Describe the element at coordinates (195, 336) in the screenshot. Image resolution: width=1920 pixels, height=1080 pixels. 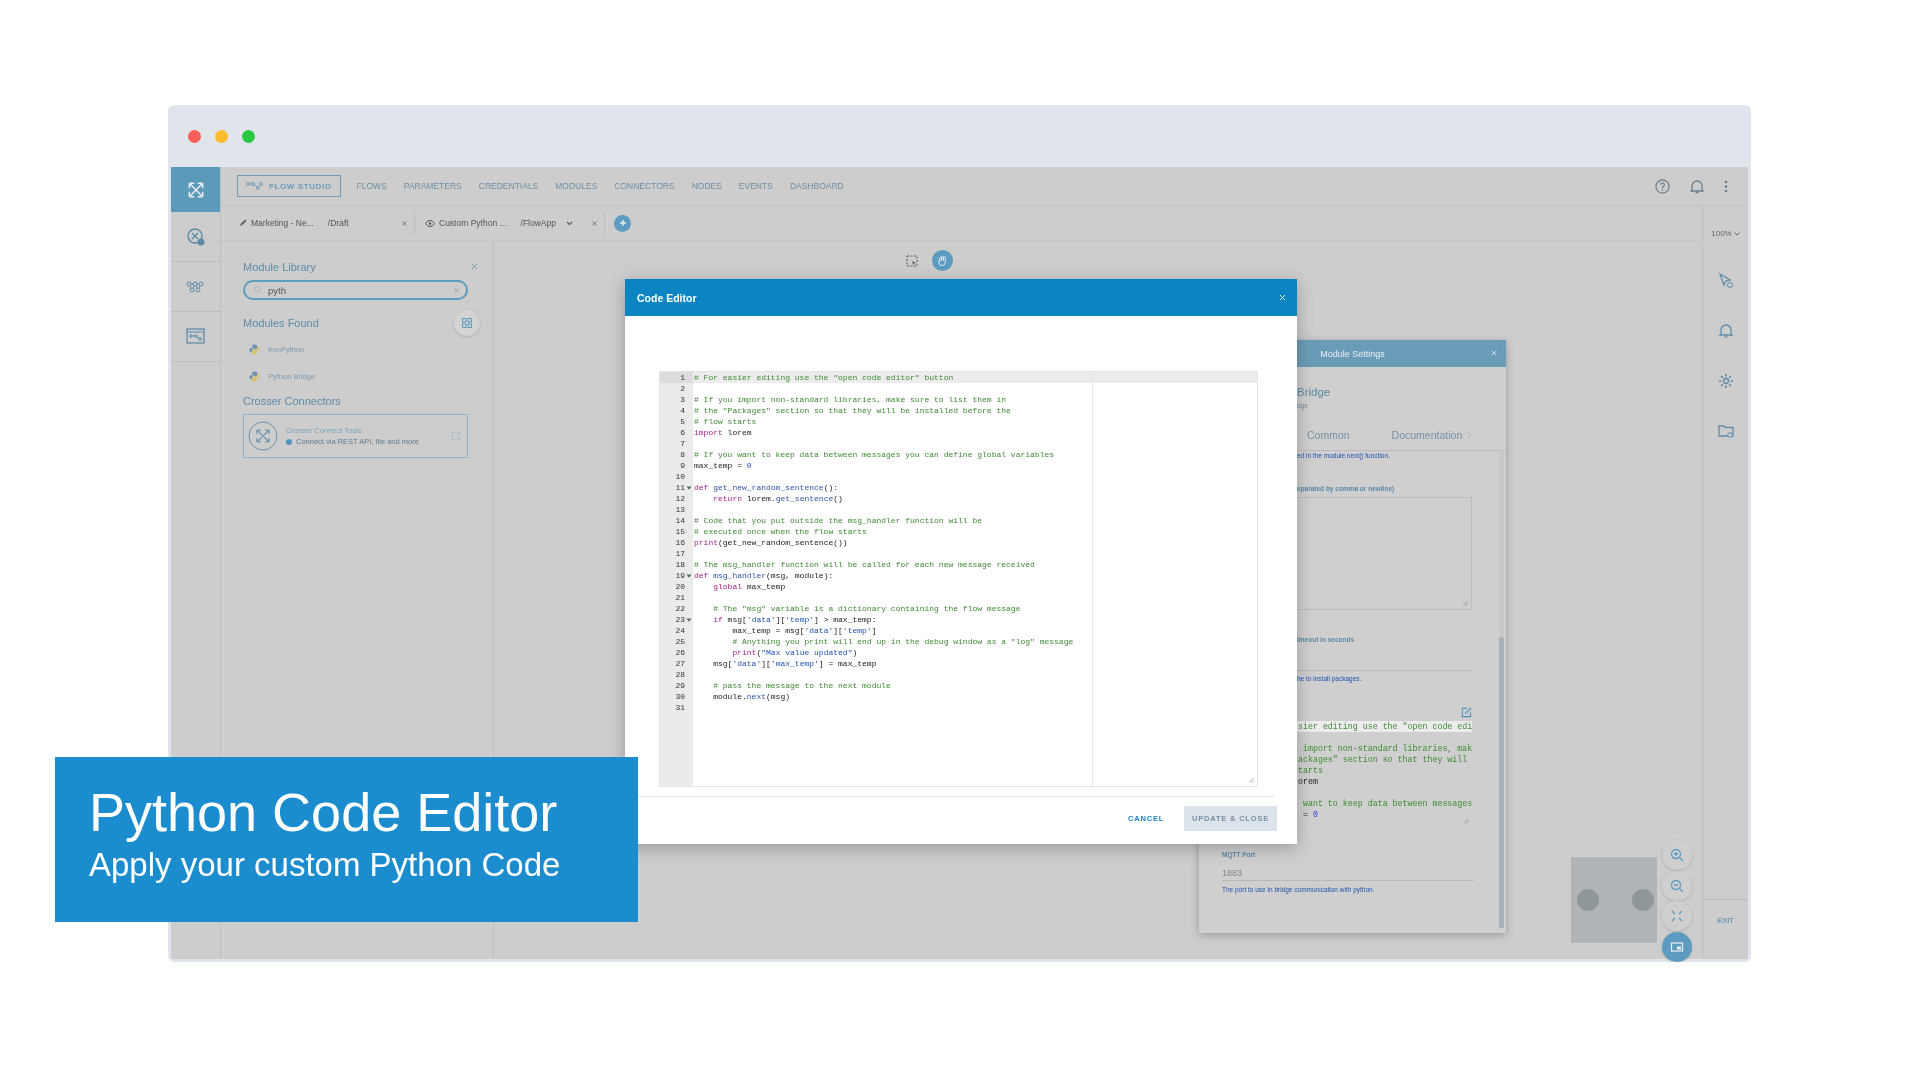
I see `board-icon` at that location.